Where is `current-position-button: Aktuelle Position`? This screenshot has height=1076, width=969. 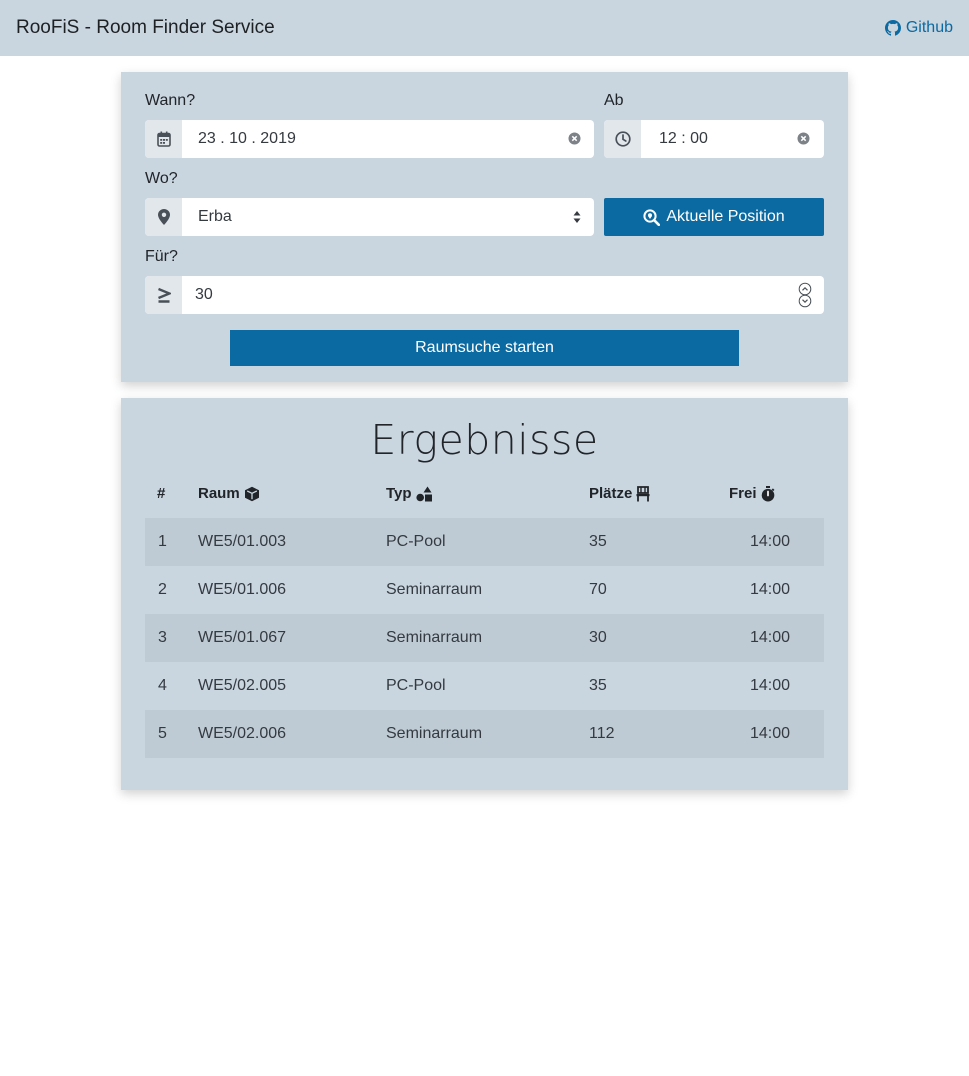 current-position-button: Aktuelle Position is located at coordinates (714, 217).